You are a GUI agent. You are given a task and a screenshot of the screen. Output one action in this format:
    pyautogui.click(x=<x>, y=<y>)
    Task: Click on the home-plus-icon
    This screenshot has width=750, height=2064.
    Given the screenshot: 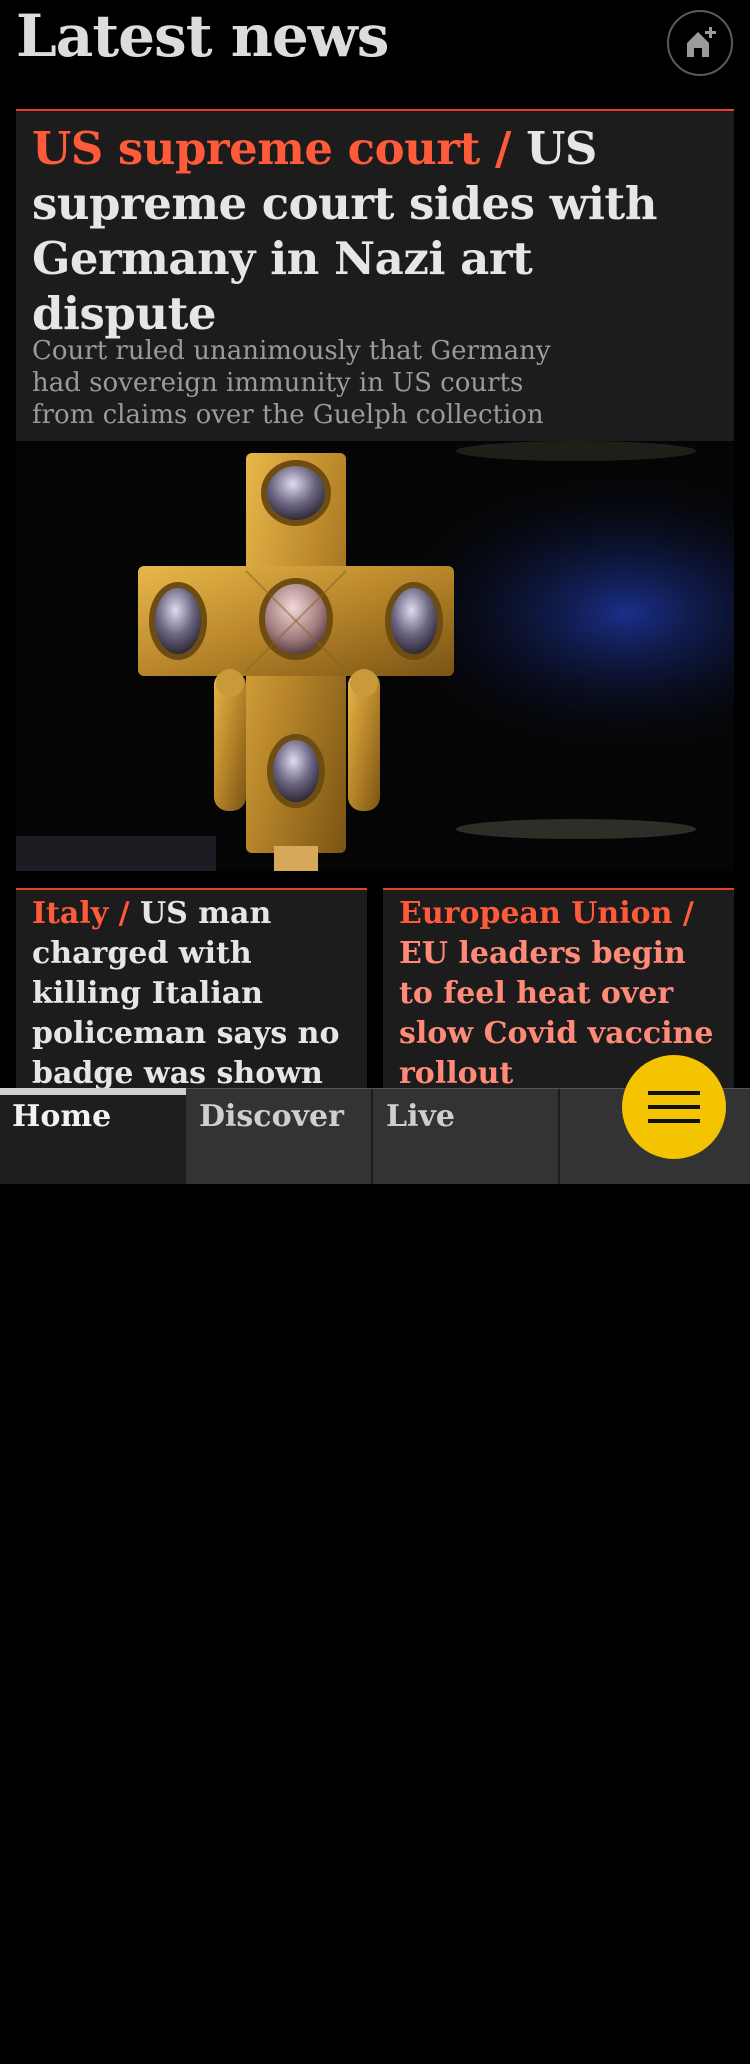 What is the action you would take?
    pyautogui.click(x=701, y=42)
    